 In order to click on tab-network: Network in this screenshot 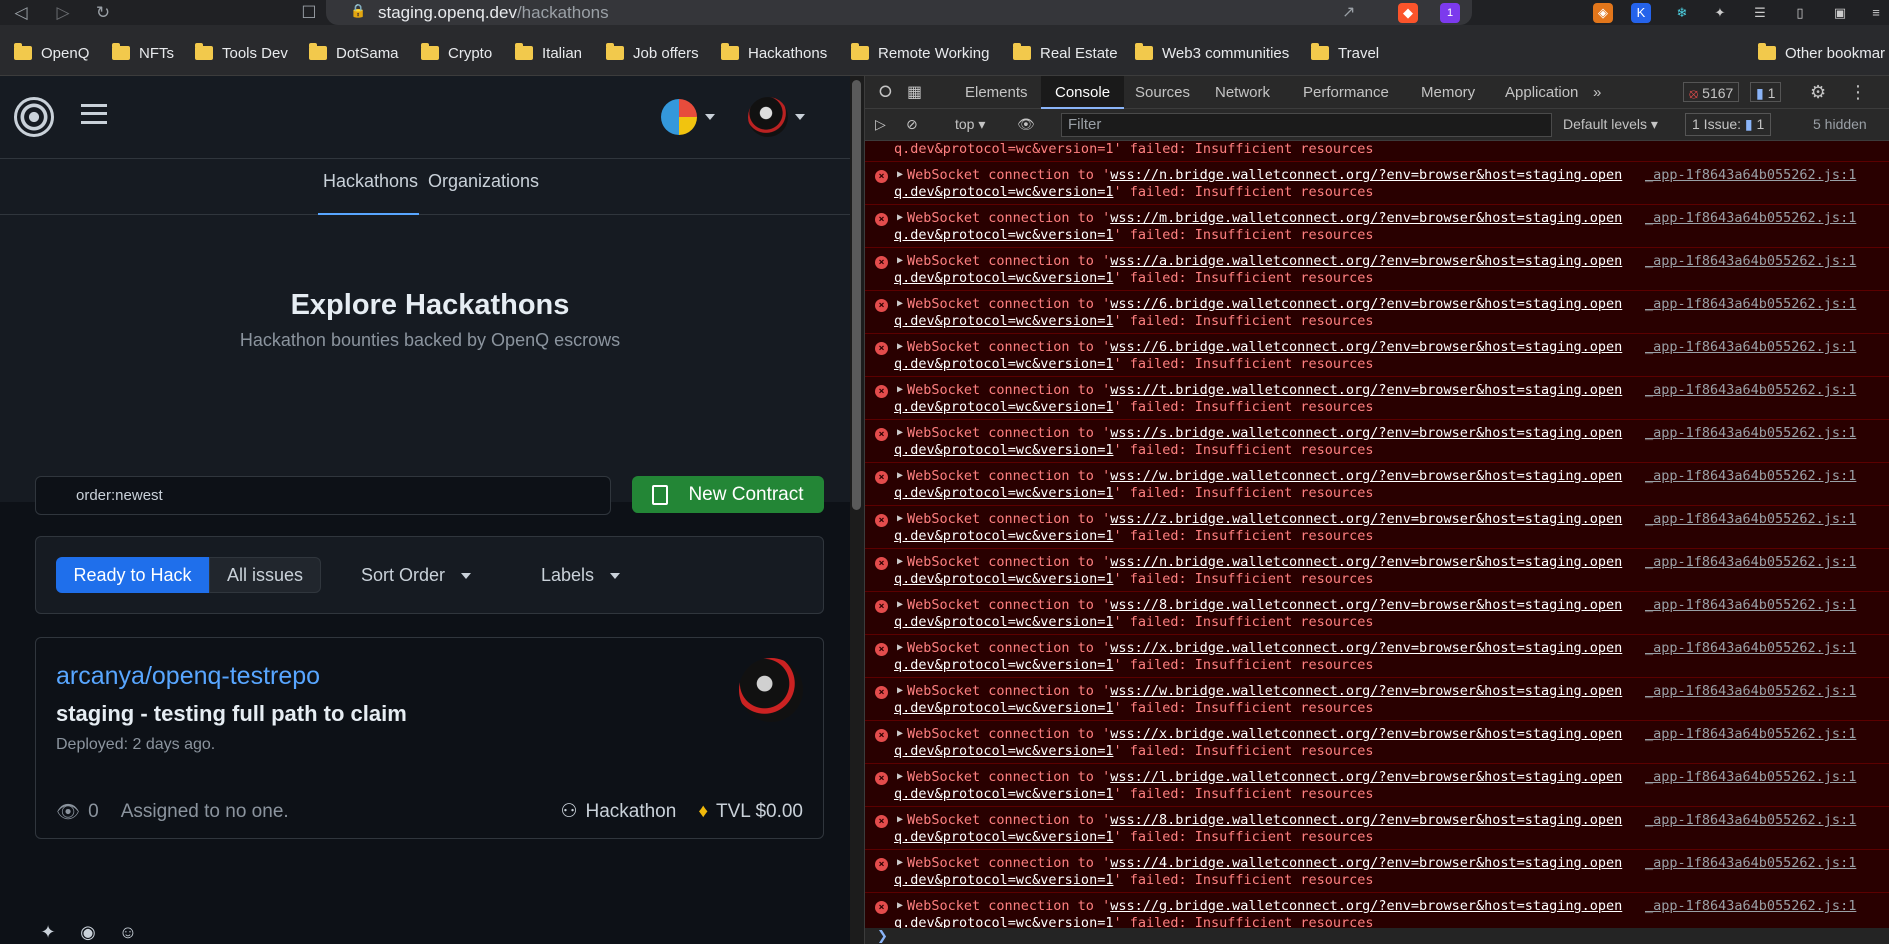, I will do `click(1242, 92)`.